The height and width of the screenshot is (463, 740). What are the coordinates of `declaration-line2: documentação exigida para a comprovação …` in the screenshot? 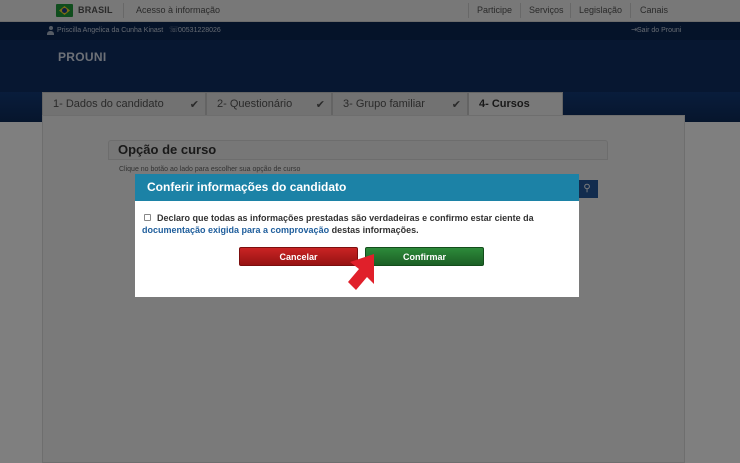 It's located at (280, 230).